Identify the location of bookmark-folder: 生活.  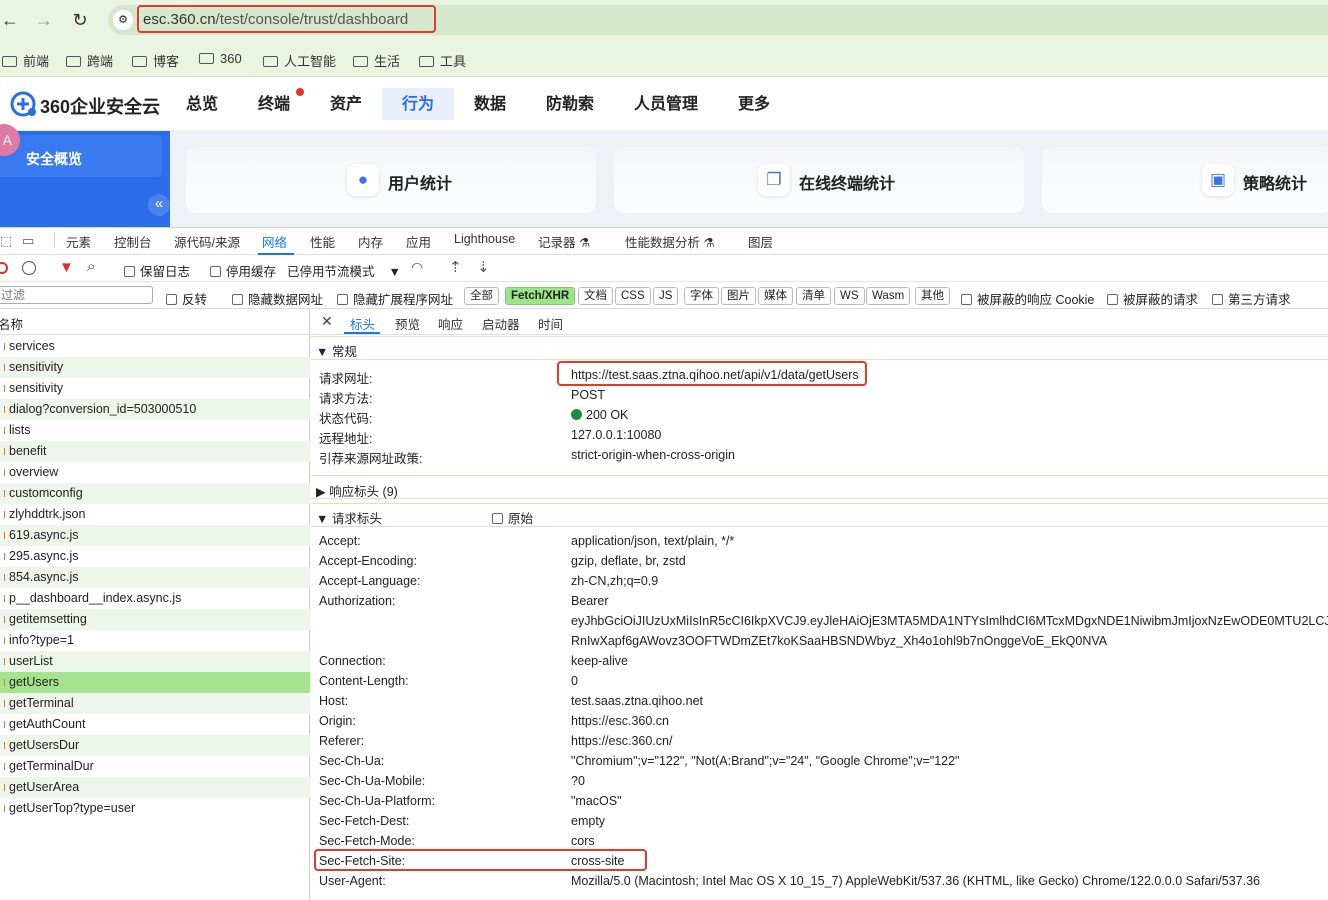
(376, 60).